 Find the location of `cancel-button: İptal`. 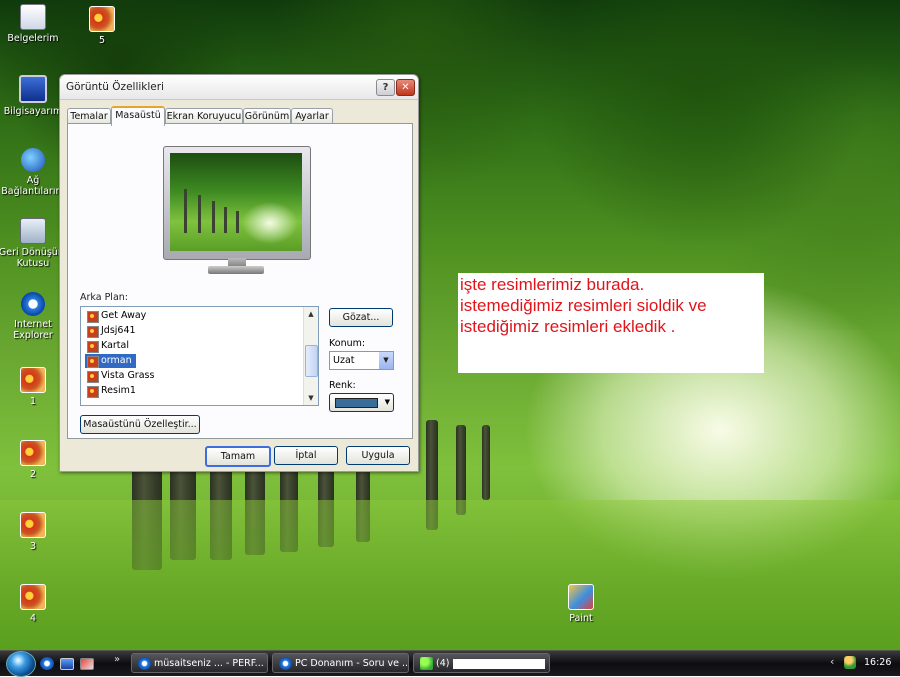

cancel-button: İptal is located at coordinates (306, 455).